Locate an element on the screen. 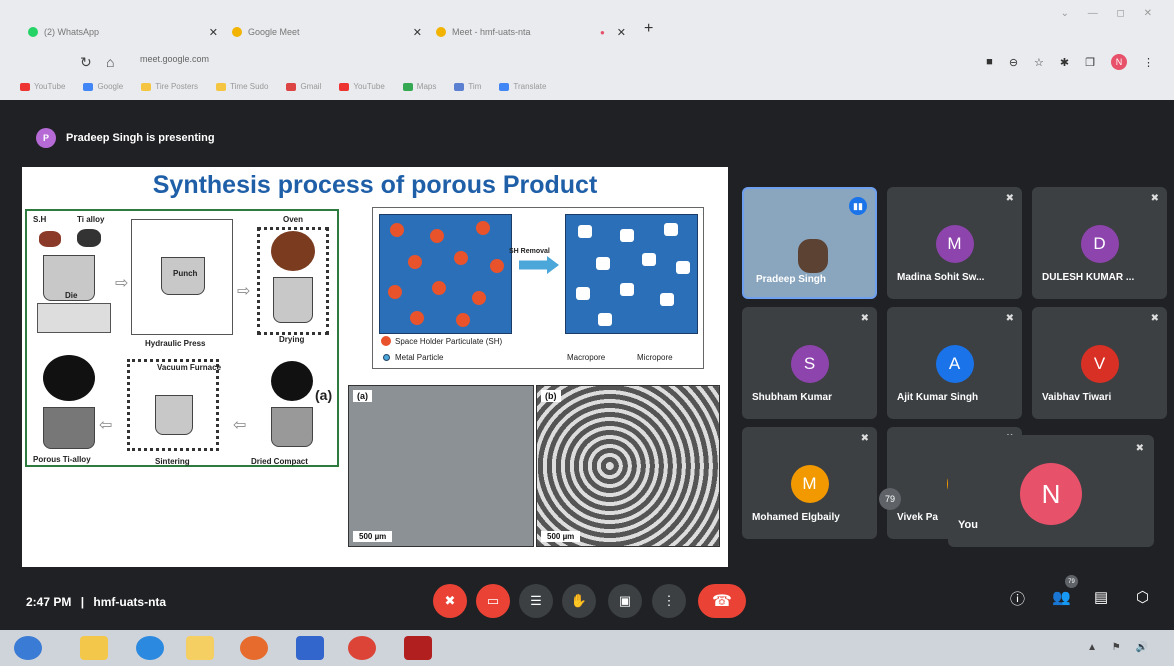 This screenshot has width=1174, height=666. tab-whatsapp: (2) WhatsApp ✕ is located at coordinates (123, 32).